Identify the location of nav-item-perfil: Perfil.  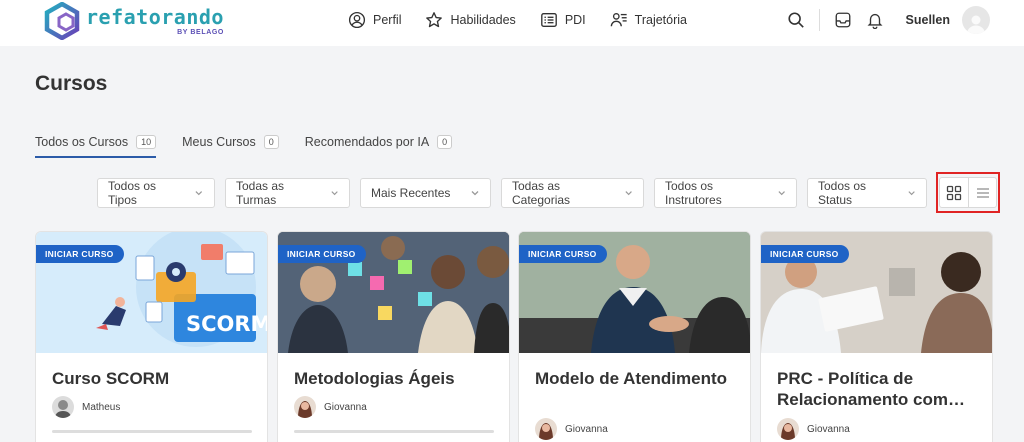
(374, 20).